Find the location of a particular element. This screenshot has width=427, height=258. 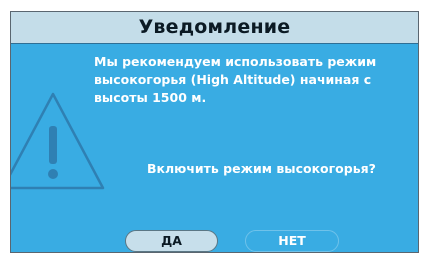

dialog-question: Включить режим высокогорья? is located at coordinates (261, 168).